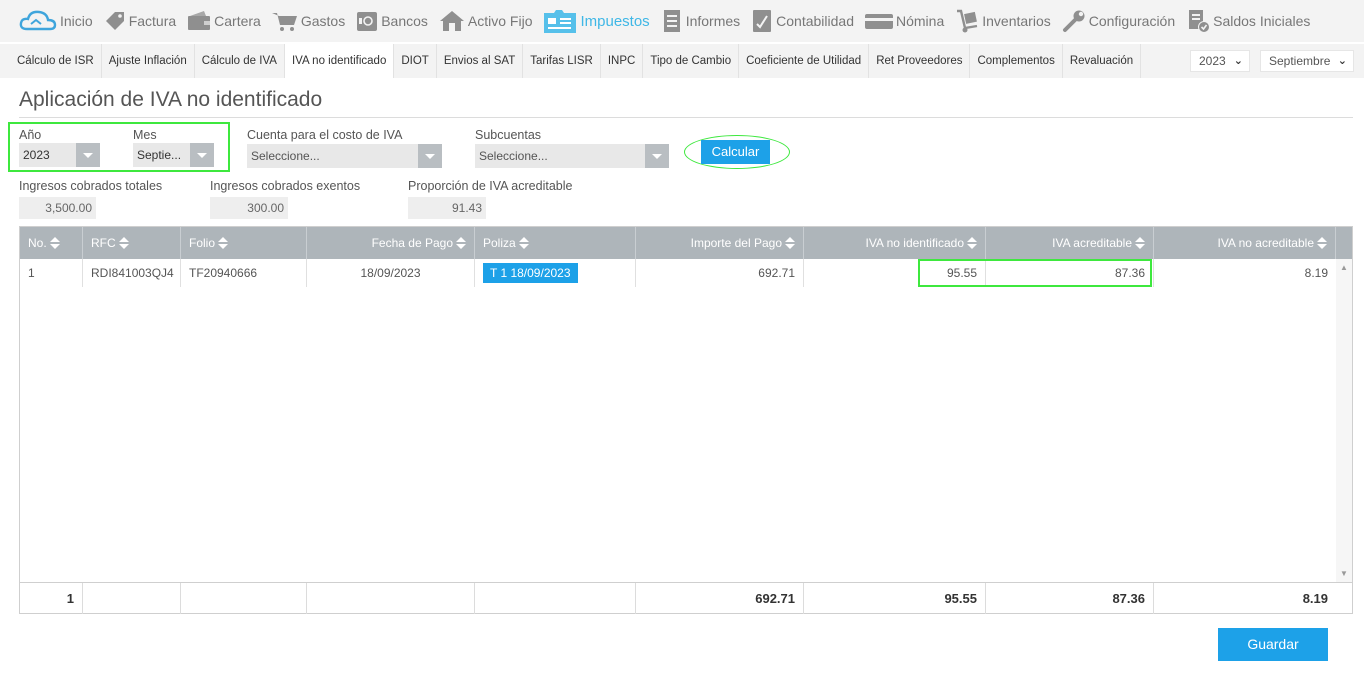 The image size is (1364, 673). Describe the element at coordinates (490, 186) in the screenshot. I see `proporcion-label: Proporción de IVA acreditable` at that location.